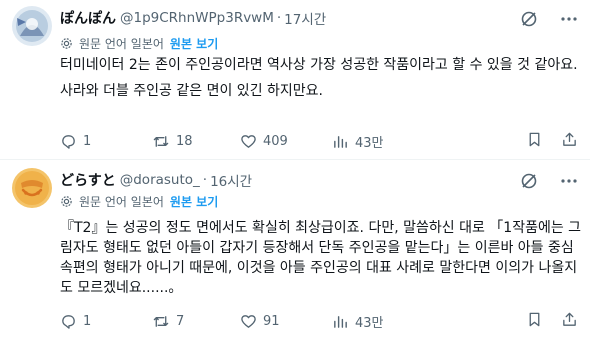  I want to click on user-handle: @dorasuto_, so click(160, 180).